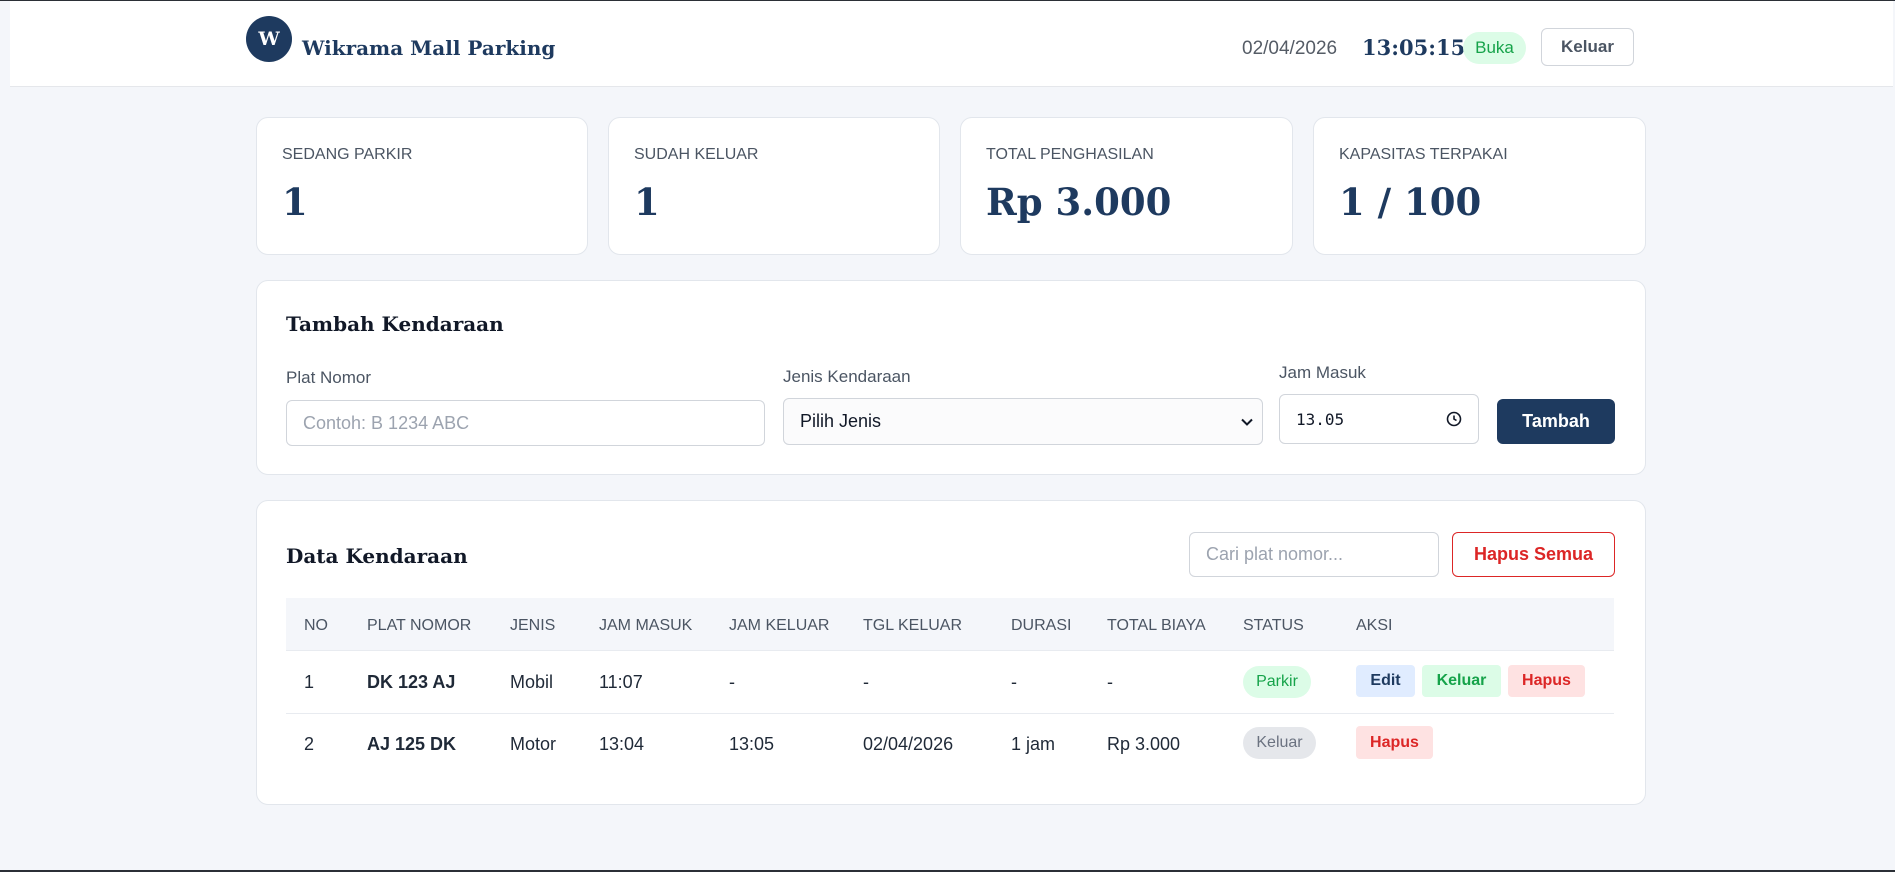 The height and width of the screenshot is (872, 1895). I want to click on stat-card-revenue: TOTAL PENGHASILAN Rp 3.000, so click(1126, 186).